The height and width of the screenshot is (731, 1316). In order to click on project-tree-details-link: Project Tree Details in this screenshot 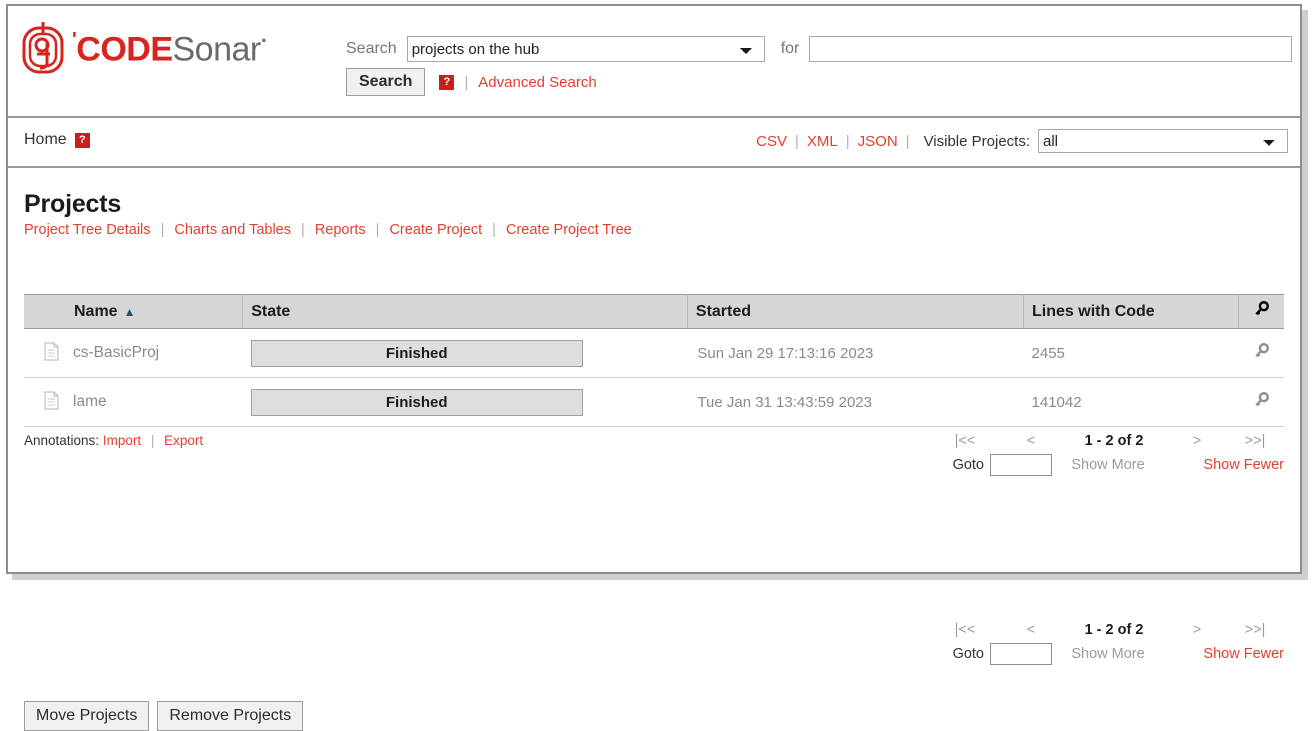, I will do `click(87, 230)`.